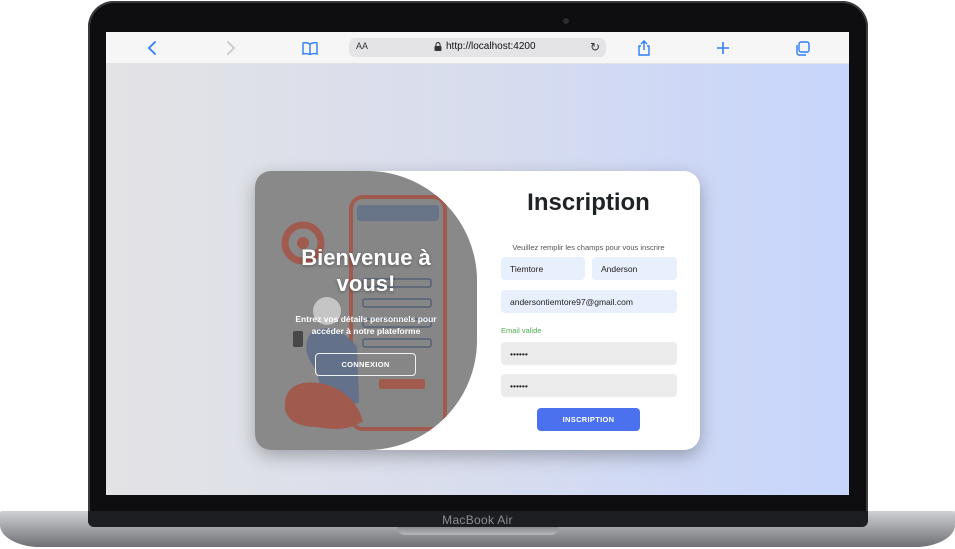 The width and height of the screenshot is (955, 549). What do you see at coordinates (310, 48) in the screenshot?
I see `bookmarks-icon` at bounding box center [310, 48].